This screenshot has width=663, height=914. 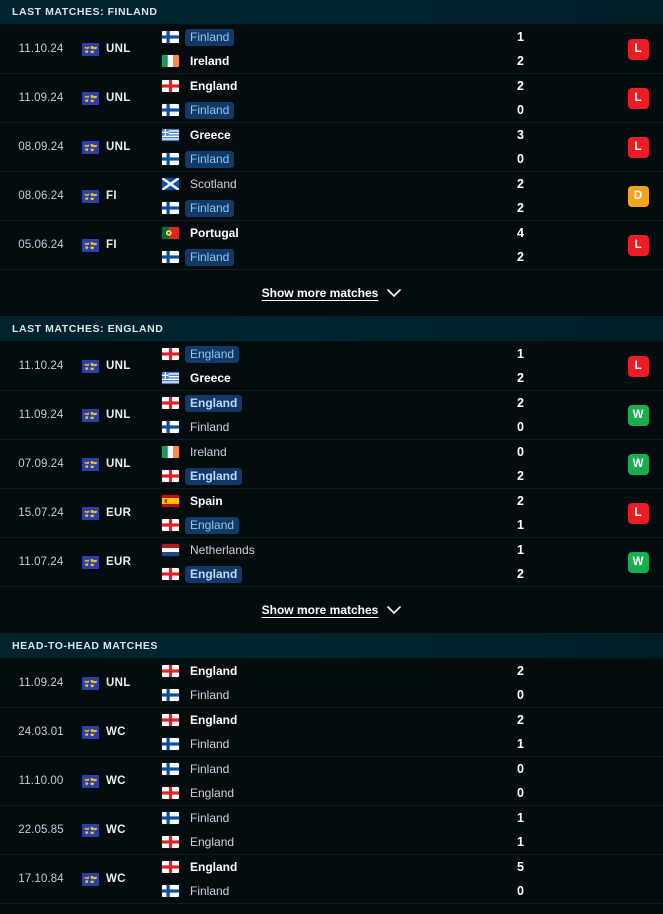 What do you see at coordinates (214, 233) in the screenshot?
I see `team-name-home: Portugal` at bounding box center [214, 233].